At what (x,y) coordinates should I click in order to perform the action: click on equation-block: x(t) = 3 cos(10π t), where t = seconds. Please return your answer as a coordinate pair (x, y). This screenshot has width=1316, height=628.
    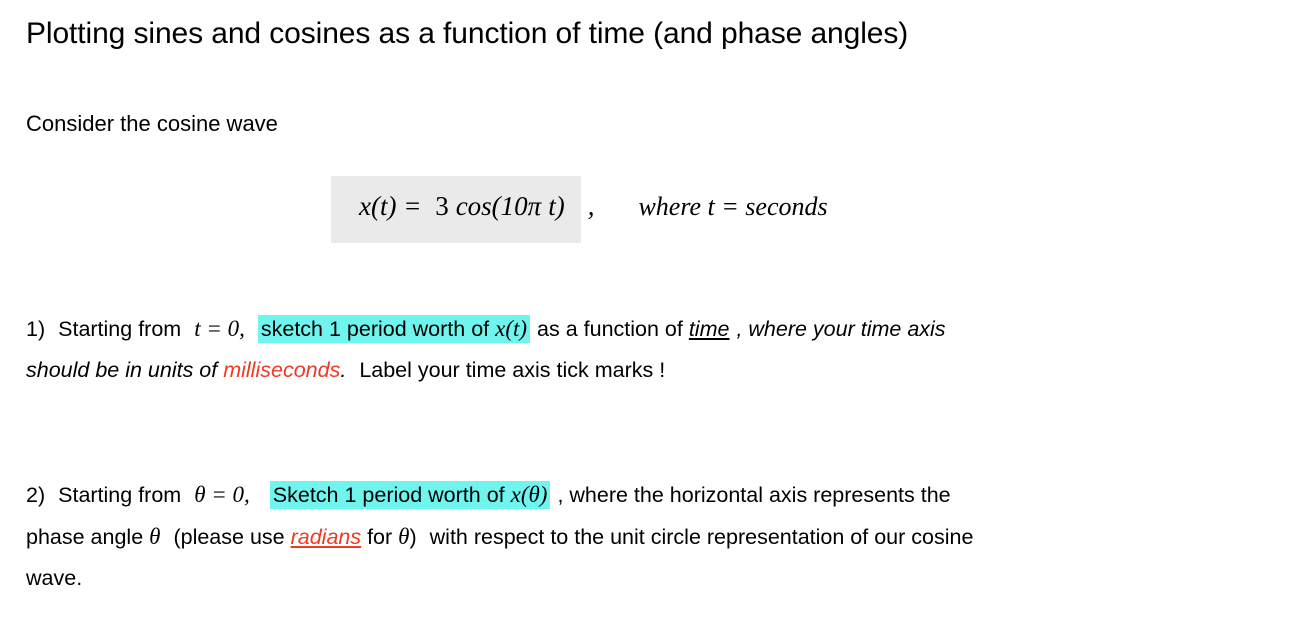
    Looking at the image, I should click on (579, 209).